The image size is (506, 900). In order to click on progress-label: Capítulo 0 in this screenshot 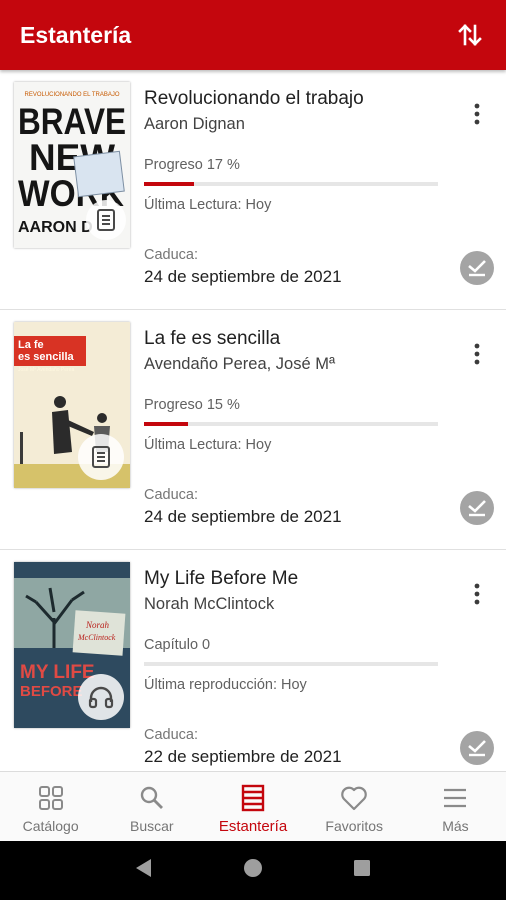, I will do `click(177, 645)`.